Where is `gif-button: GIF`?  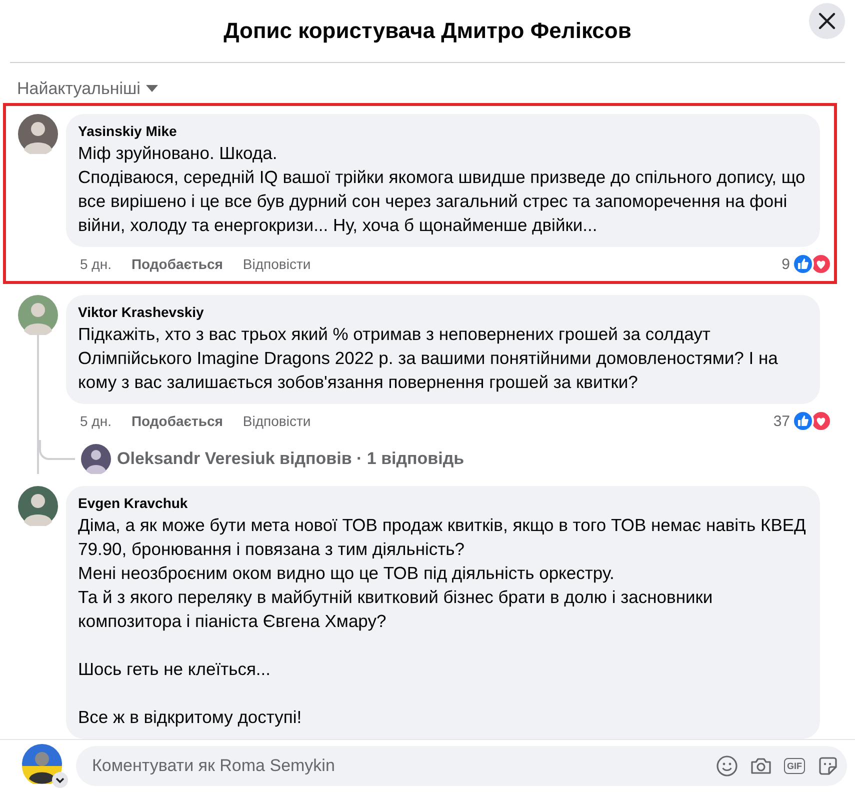
gif-button: GIF is located at coordinates (794, 766).